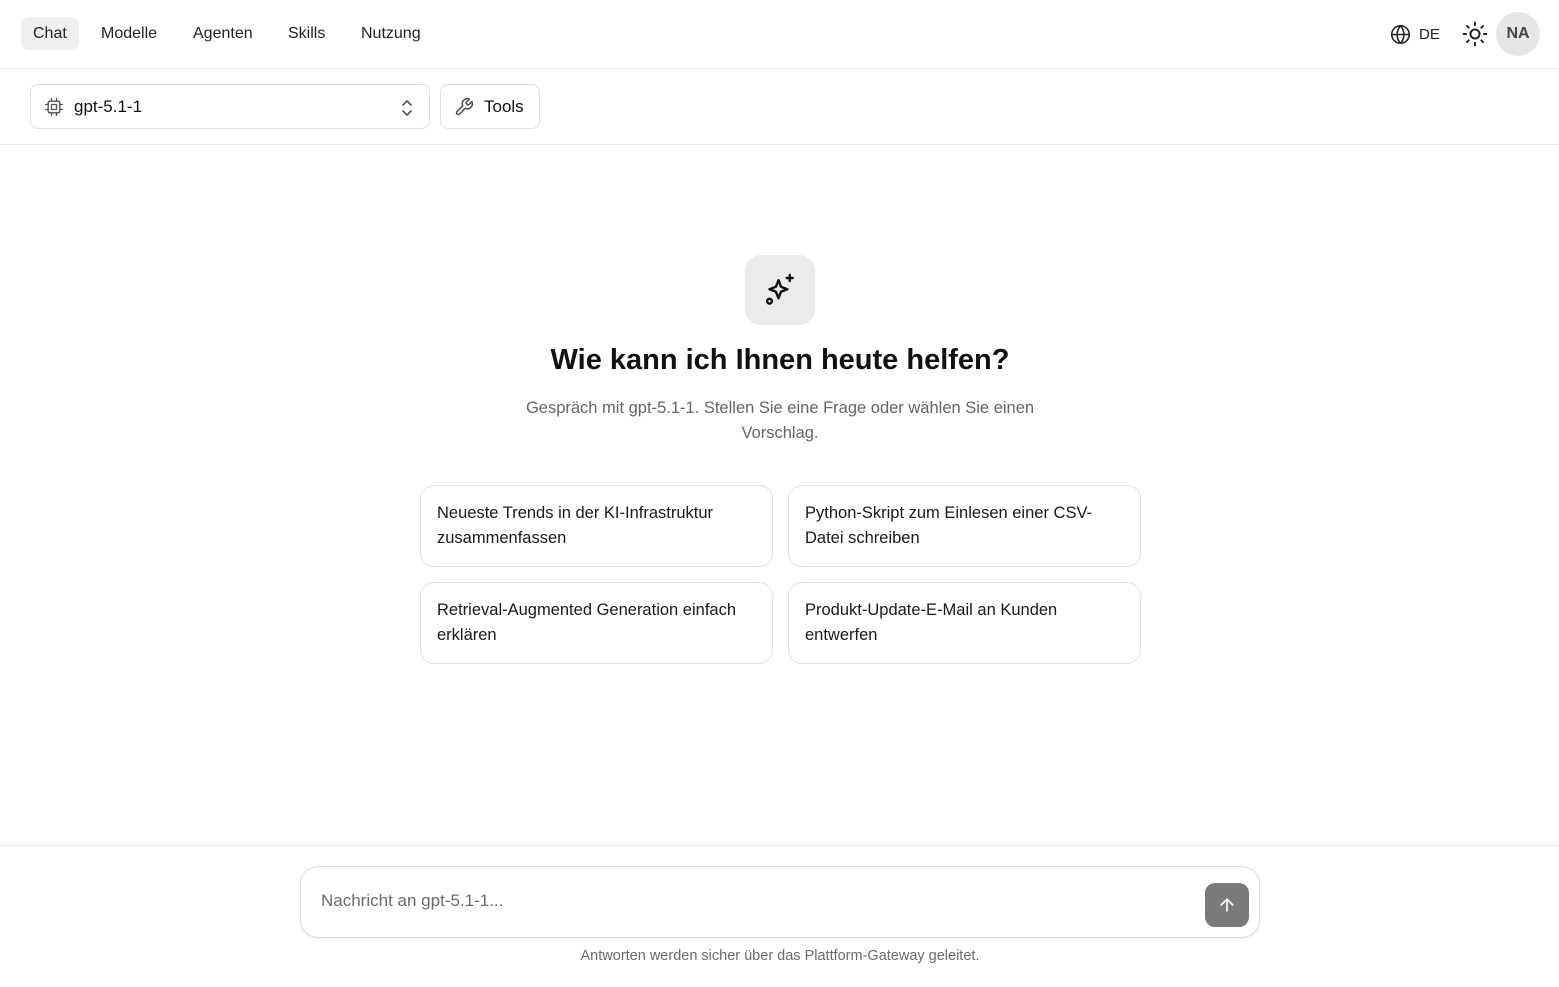 The width and height of the screenshot is (1559, 987). I want to click on theme-toggle-button, so click(1475, 34).